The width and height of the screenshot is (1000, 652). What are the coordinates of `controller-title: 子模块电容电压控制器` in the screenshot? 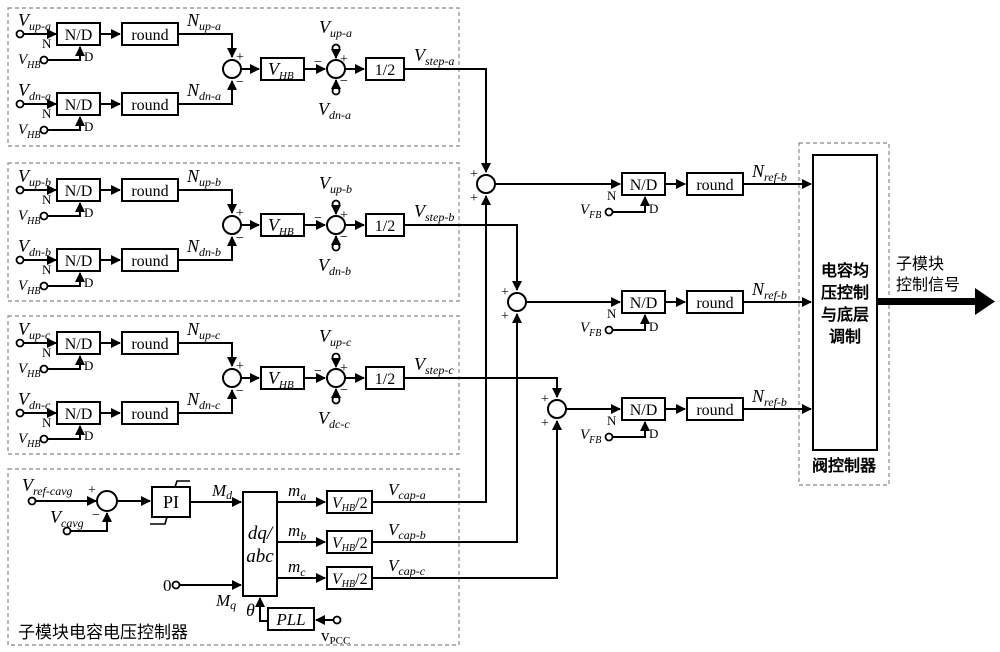 It's located at (103, 633).